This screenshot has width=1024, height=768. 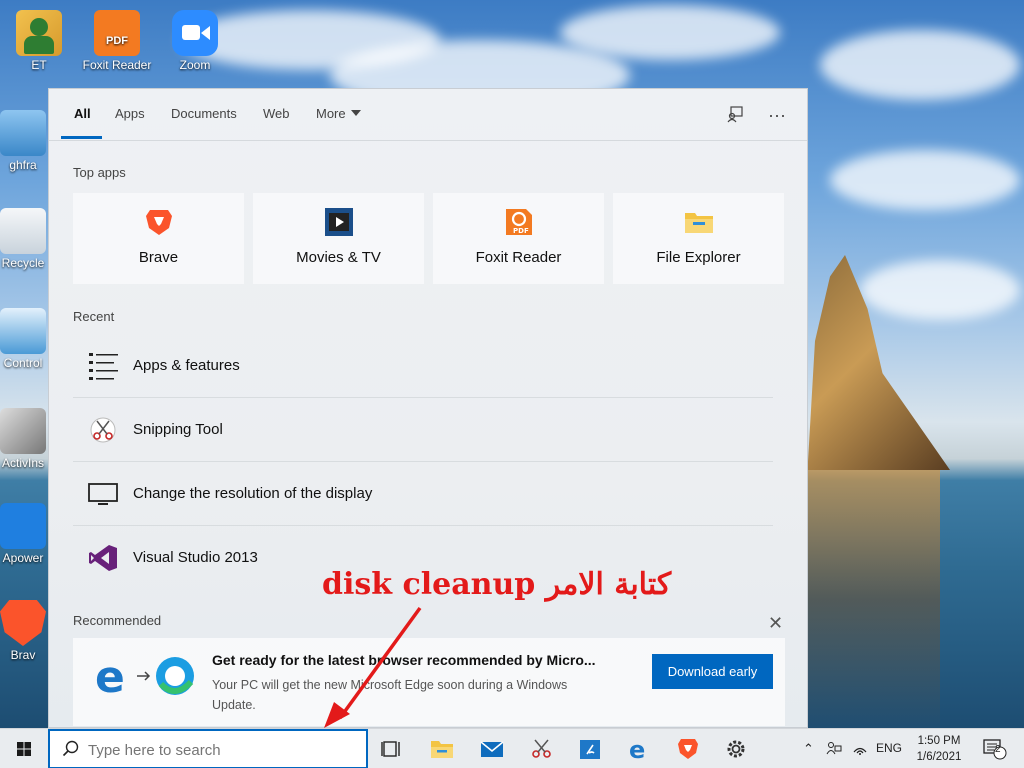 What do you see at coordinates (808, 749) in the screenshot?
I see `chevron-up-icon: ⌃` at bounding box center [808, 749].